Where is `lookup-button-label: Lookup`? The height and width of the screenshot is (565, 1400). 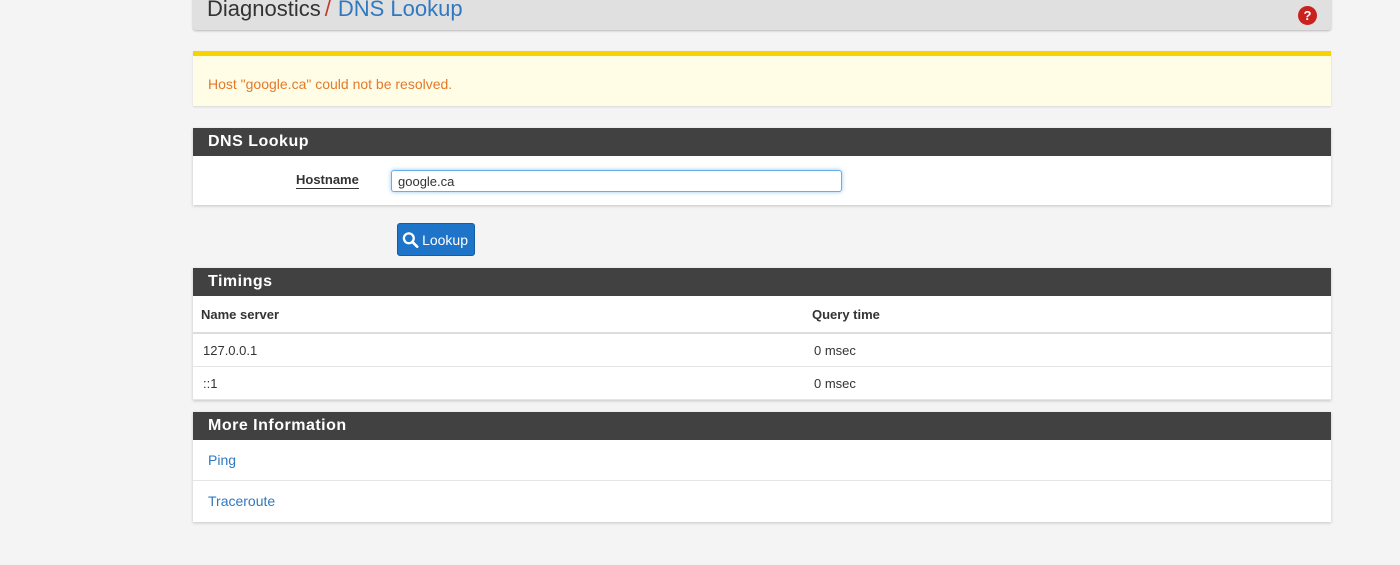
lookup-button-label: Lookup is located at coordinates (445, 239).